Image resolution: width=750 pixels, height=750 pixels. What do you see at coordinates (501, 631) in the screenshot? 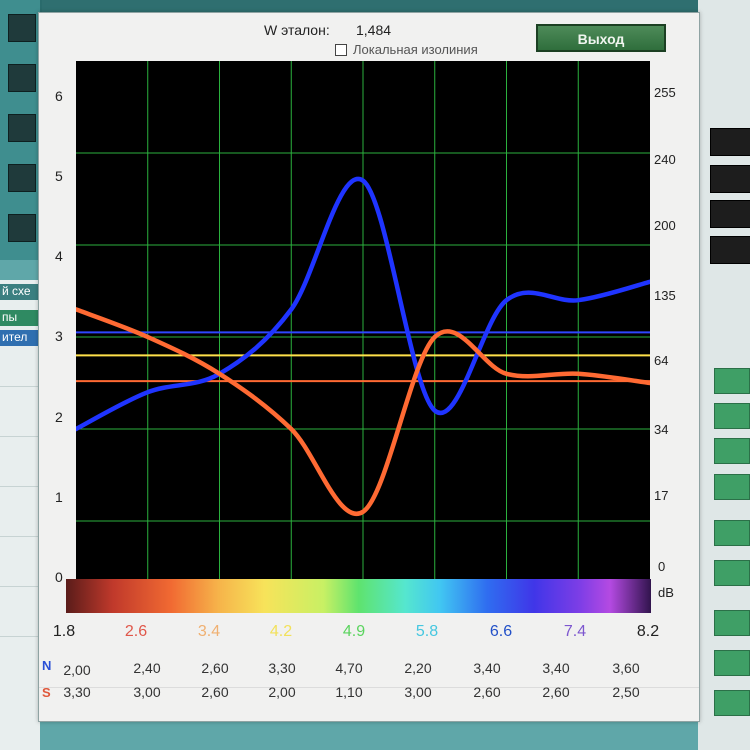
I see `x-tick: 6.6` at bounding box center [501, 631].